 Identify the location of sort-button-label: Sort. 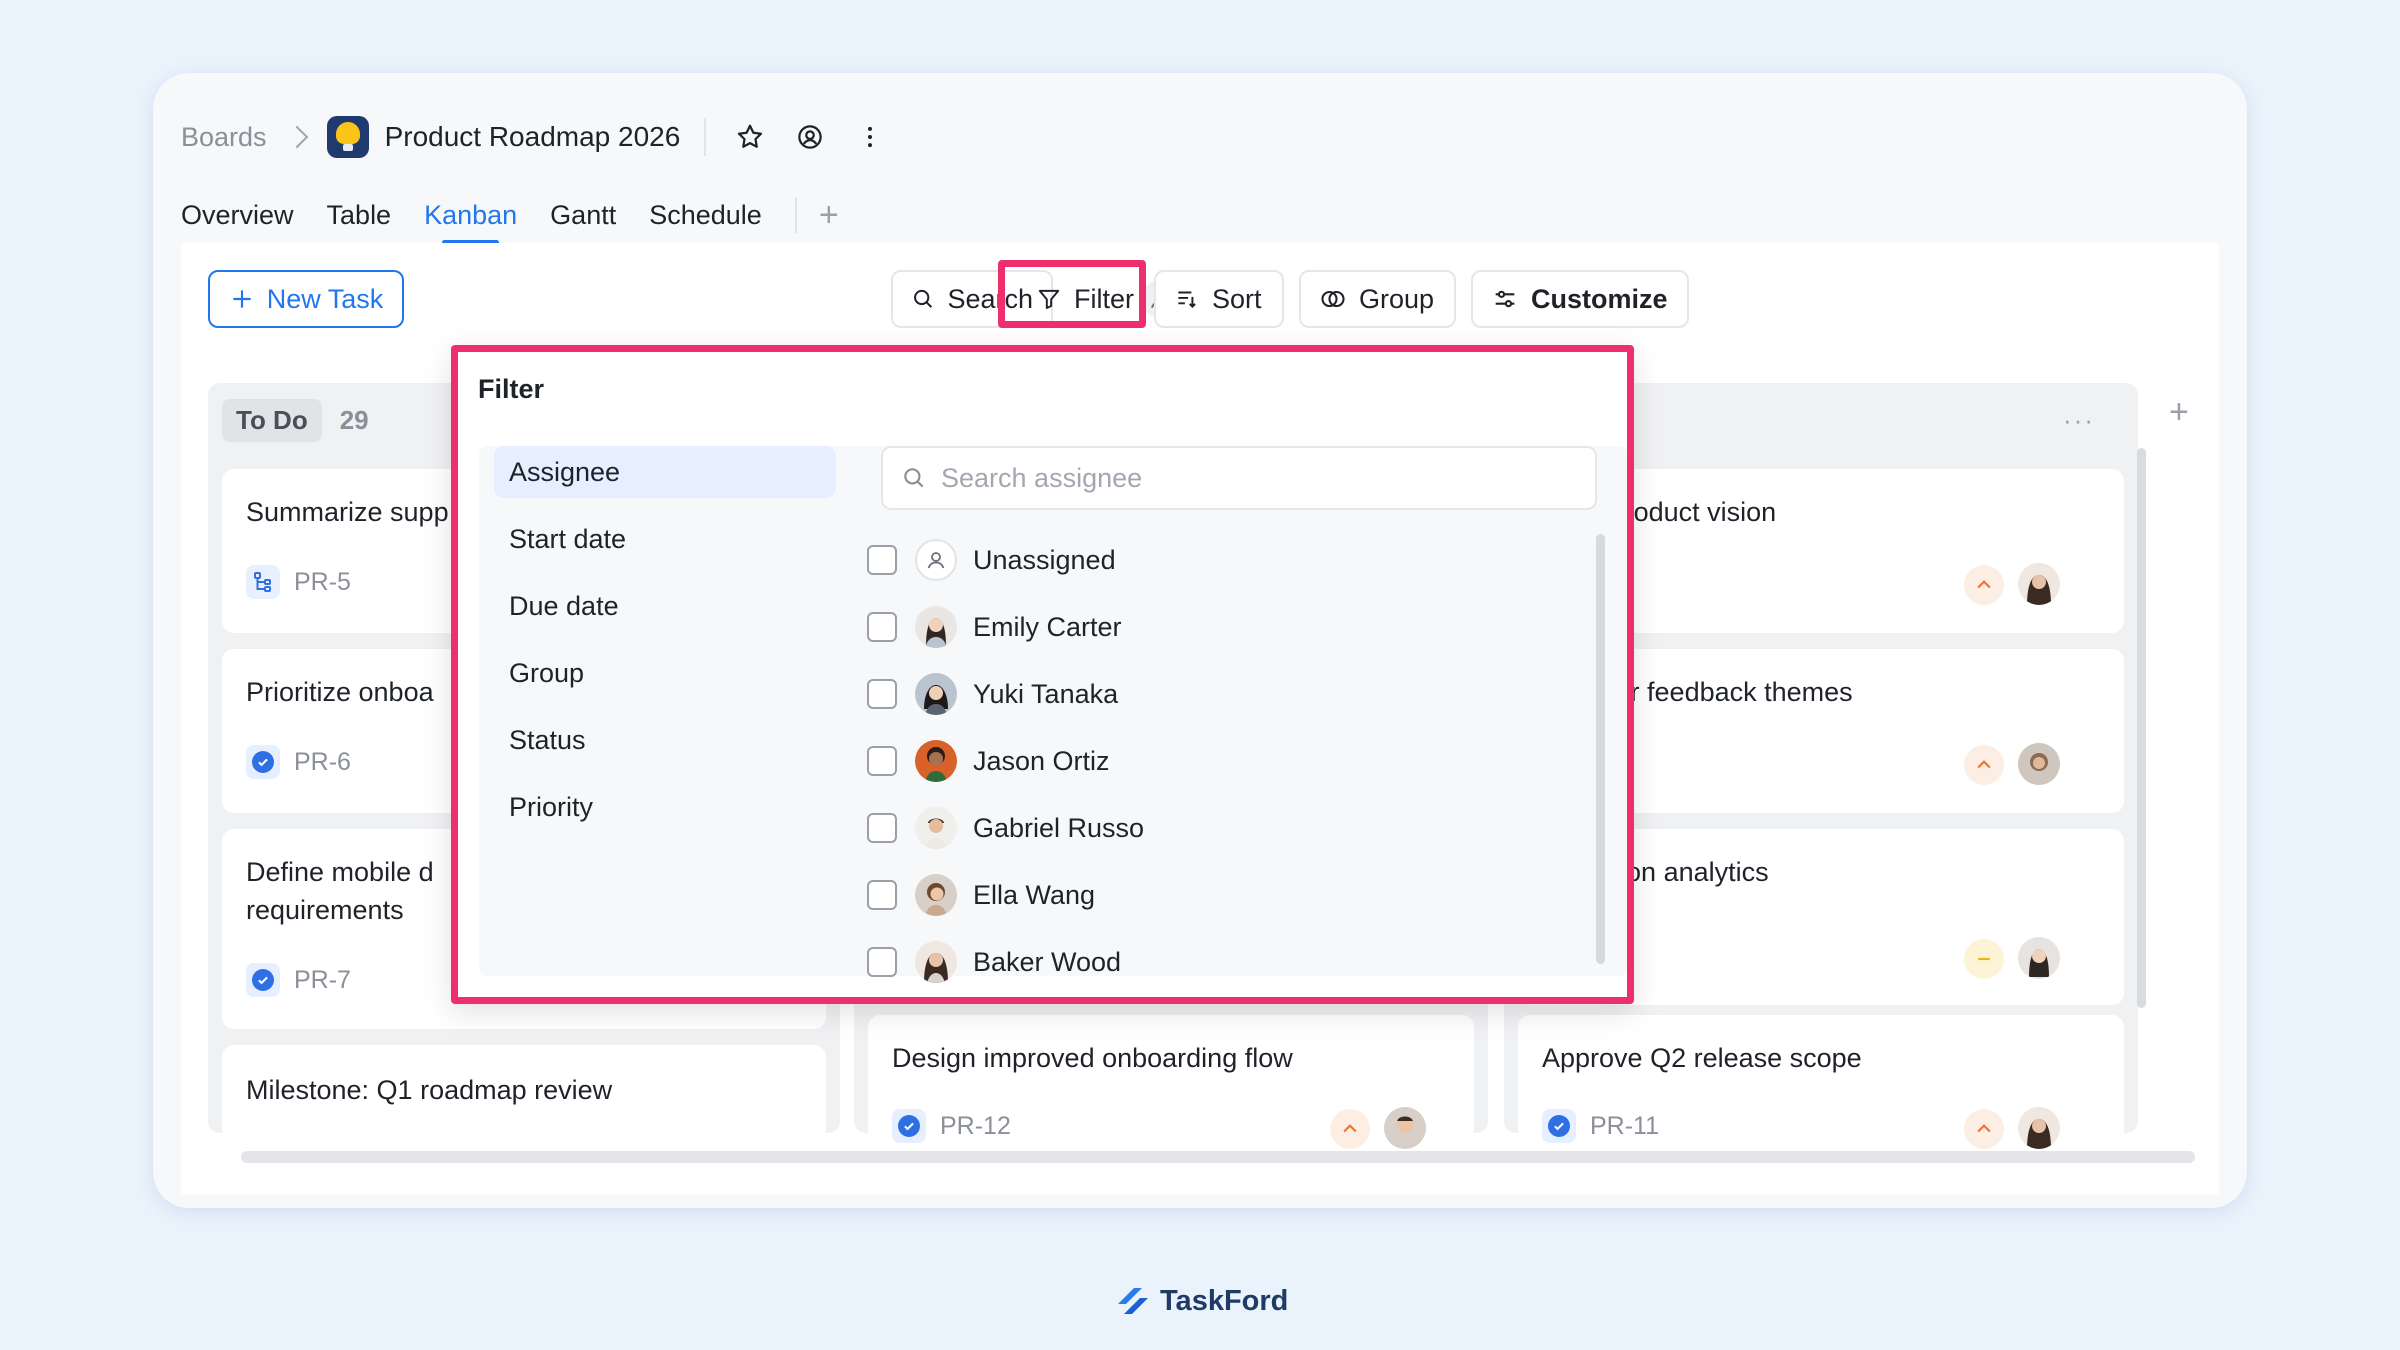
(1237, 298).